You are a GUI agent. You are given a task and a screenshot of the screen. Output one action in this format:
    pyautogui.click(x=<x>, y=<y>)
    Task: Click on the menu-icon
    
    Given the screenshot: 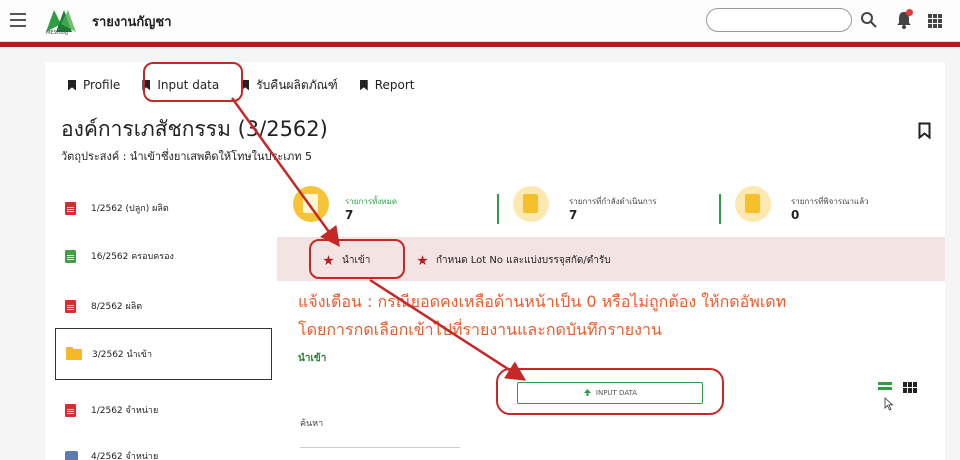 What is the action you would take?
    pyautogui.click(x=18, y=20)
    